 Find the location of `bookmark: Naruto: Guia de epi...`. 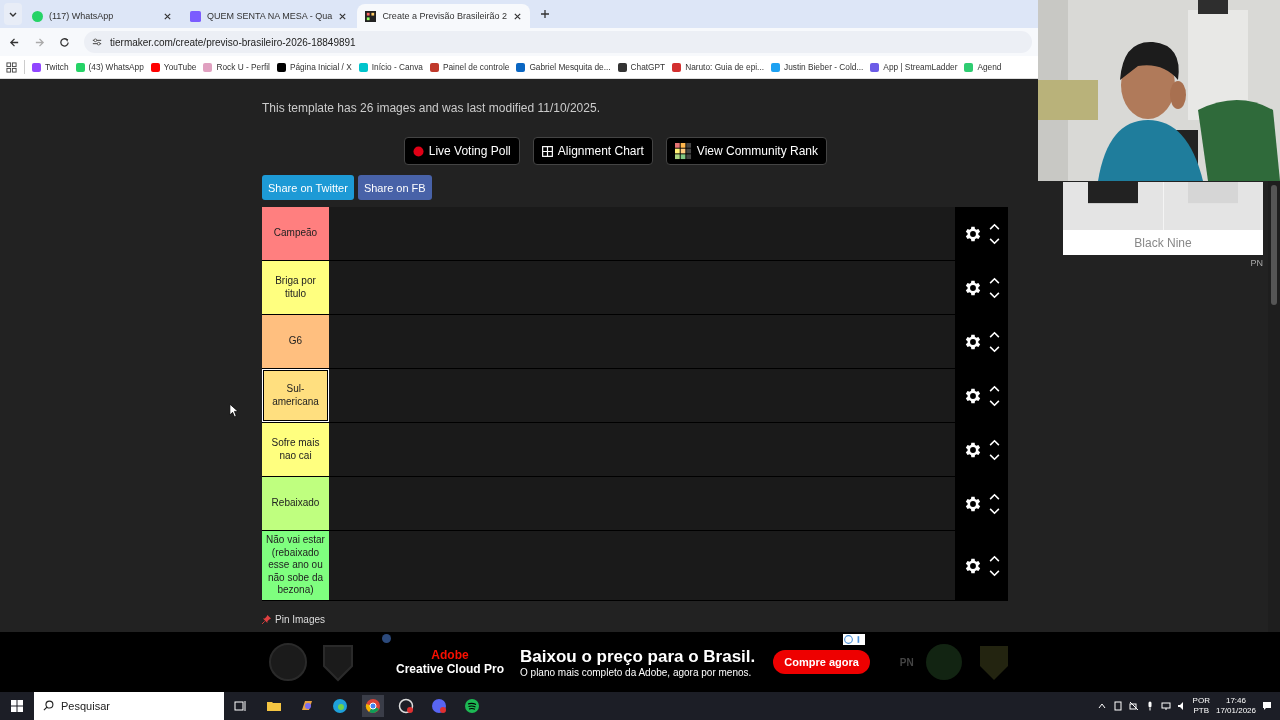

bookmark: Naruto: Guia de epi... is located at coordinates (718, 67).